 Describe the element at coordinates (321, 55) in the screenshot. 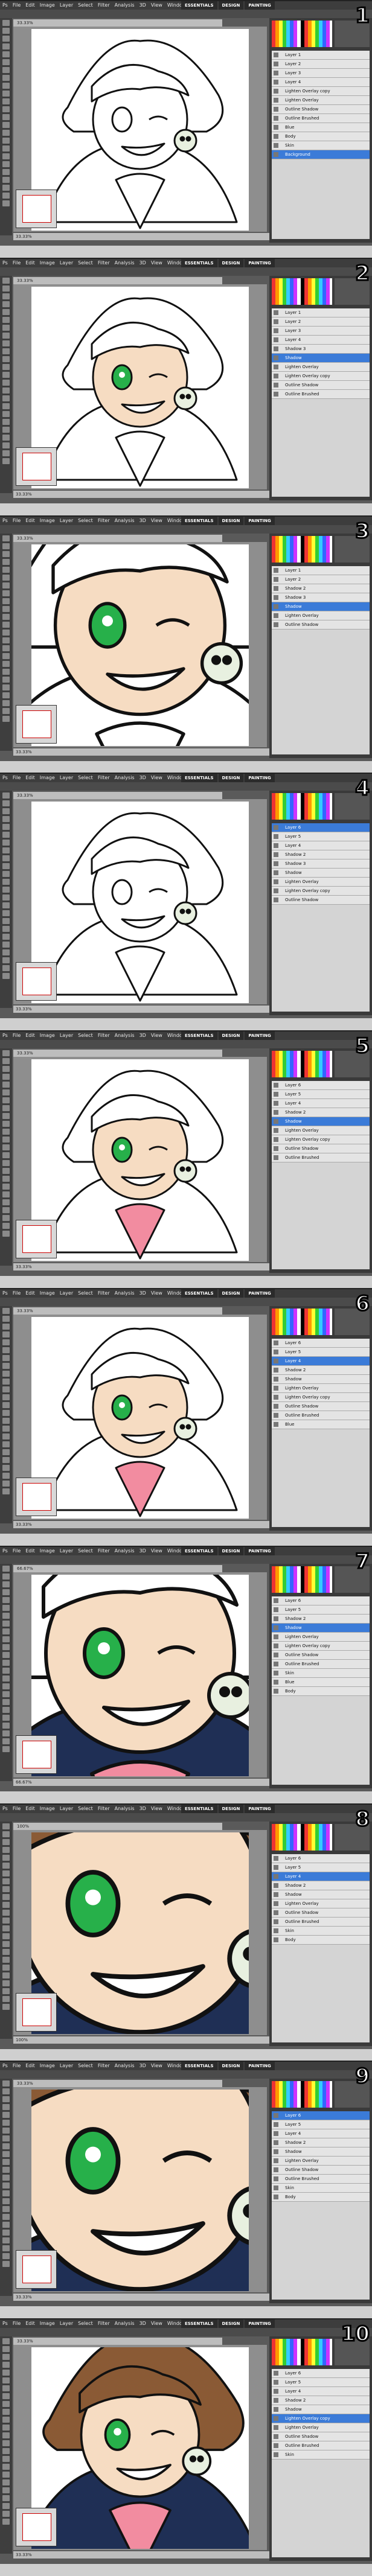

I see `layer-row: Layer 1` at that location.